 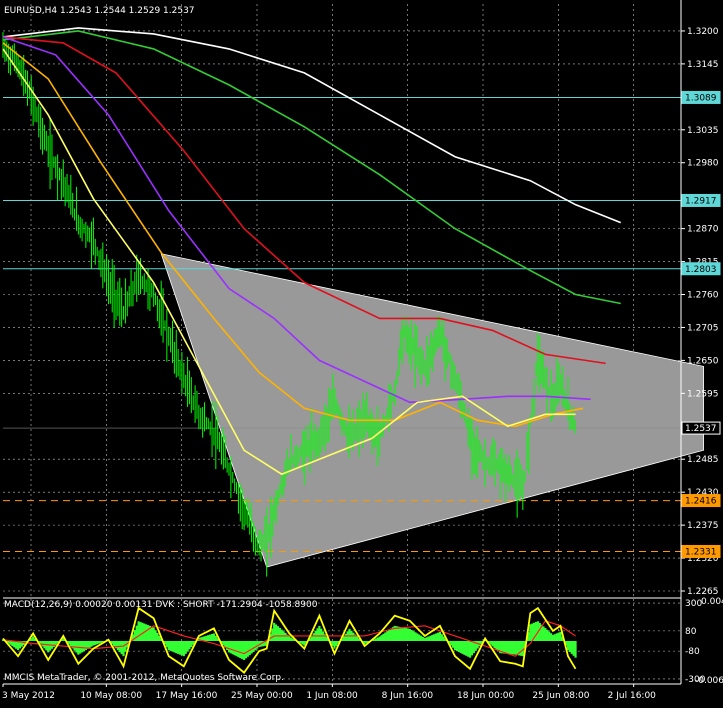 What do you see at coordinates (701, 98) in the screenshot?
I see `price-tag-label-0: 1.3089` at bounding box center [701, 98].